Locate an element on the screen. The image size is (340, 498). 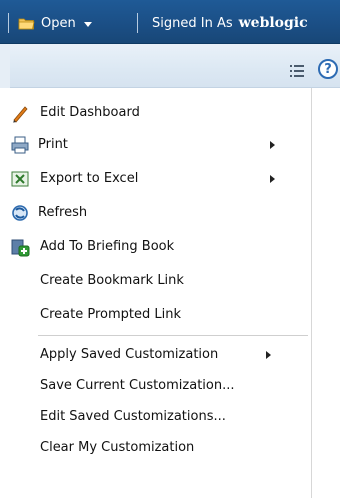
menu-item-label: Create Bookmark Link is located at coordinates (112, 280).